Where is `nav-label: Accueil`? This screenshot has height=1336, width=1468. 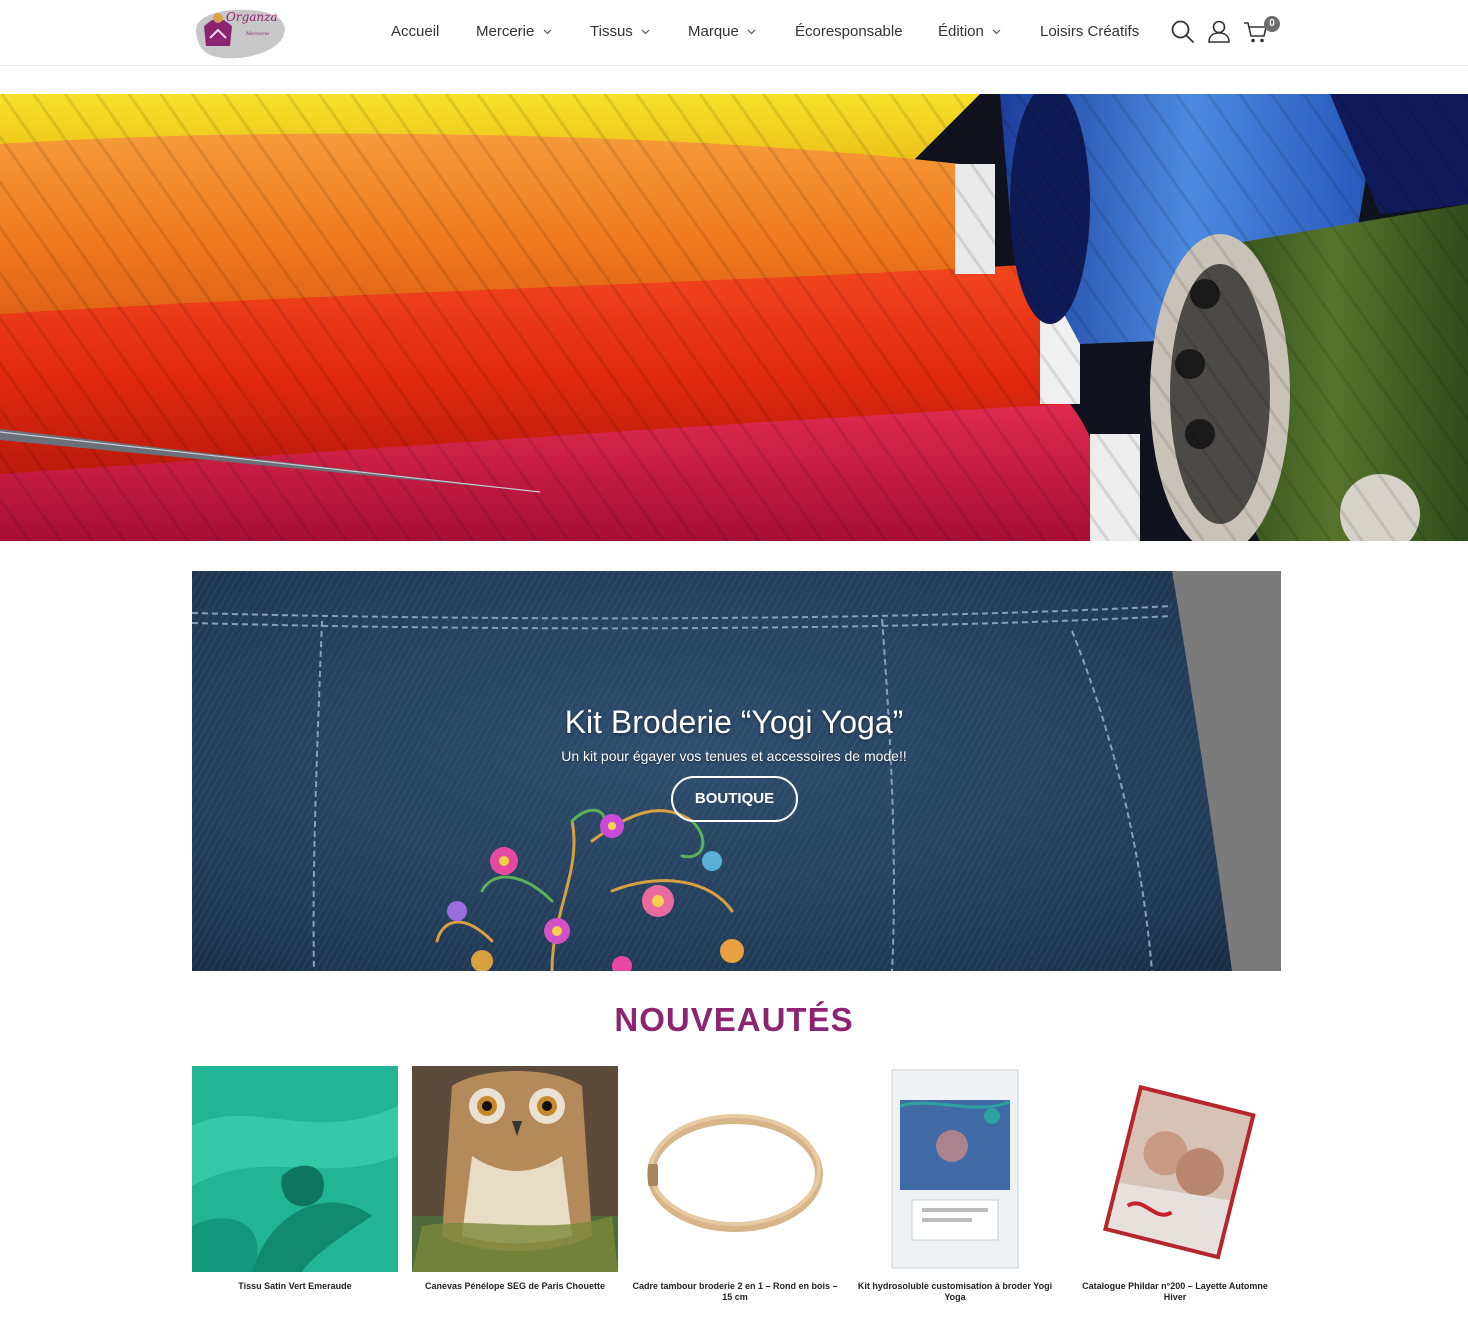 nav-label: Accueil is located at coordinates (415, 31).